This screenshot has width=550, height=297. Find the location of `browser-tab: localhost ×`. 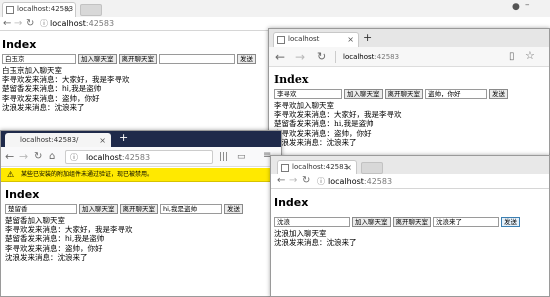

browser-tab: localhost × is located at coordinates (316, 39).